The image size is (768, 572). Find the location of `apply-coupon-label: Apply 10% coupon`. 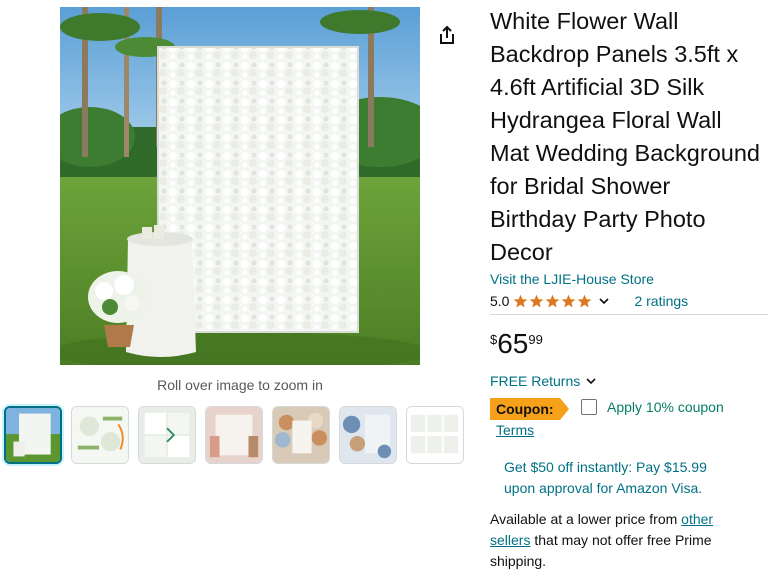

apply-coupon-label: Apply 10% coupon is located at coordinates (665, 407).